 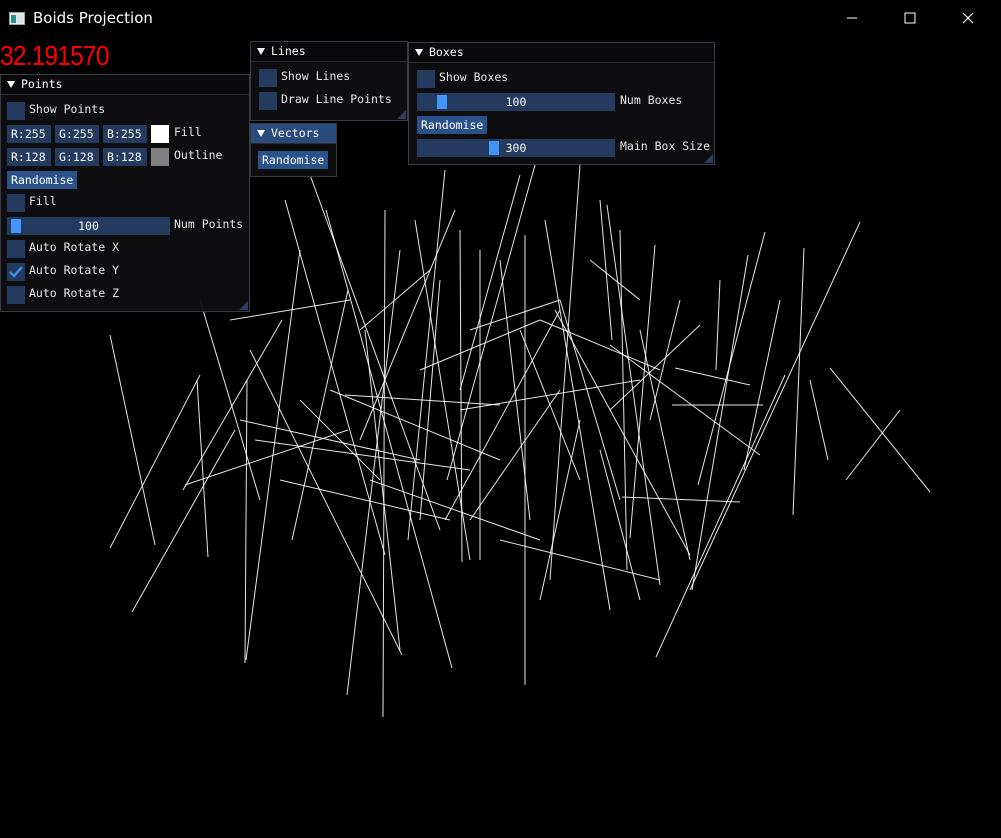 What do you see at coordinates (125, 157) in the screenshot?
I see `outline-b-field: B:128` at bounding box center [125, 157].